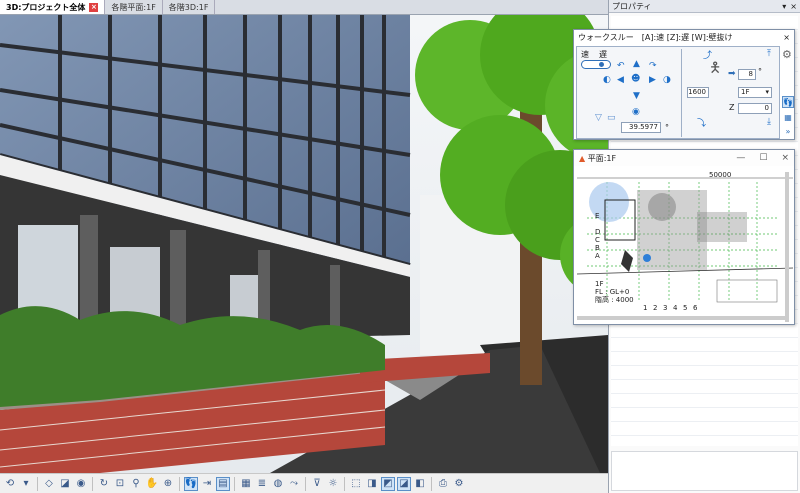 The width and height of the screenshot is (800, 493). Describe the element at coordinates (632, 6) in the screenshot. I see `properties-title: プロパティ` at that location.